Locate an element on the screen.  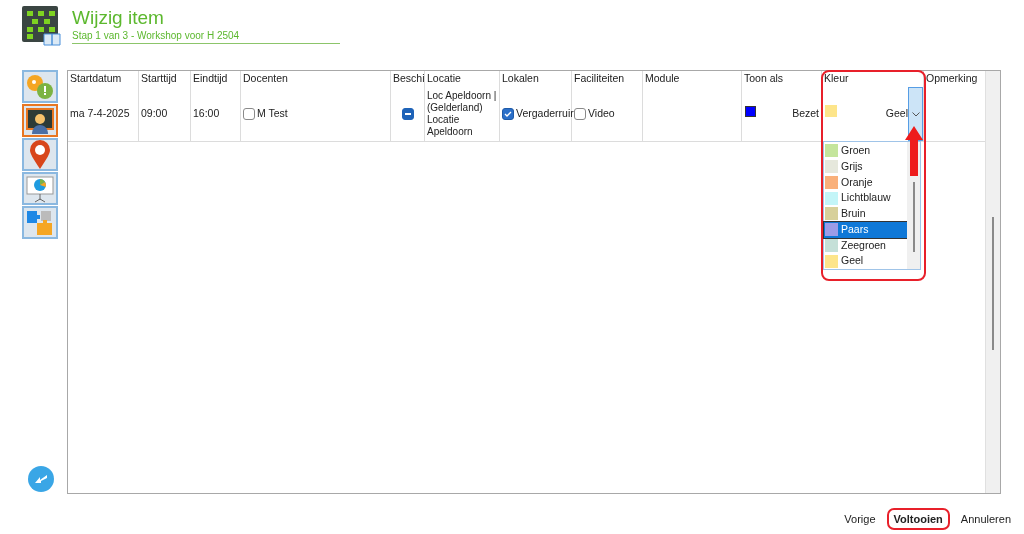
color-option: Bruin is located at coordinates (866, 214).